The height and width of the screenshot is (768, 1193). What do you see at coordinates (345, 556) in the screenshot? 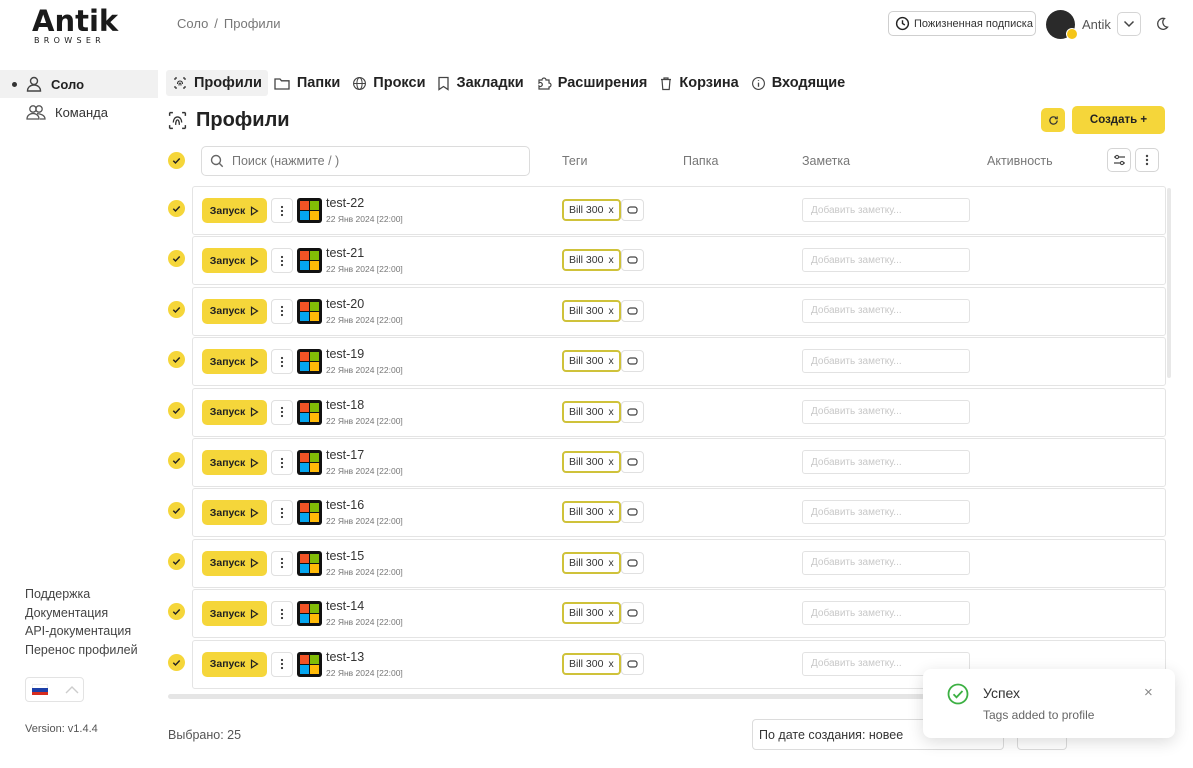
I see `profile-name: test-15` at bounding box center [345, 556].